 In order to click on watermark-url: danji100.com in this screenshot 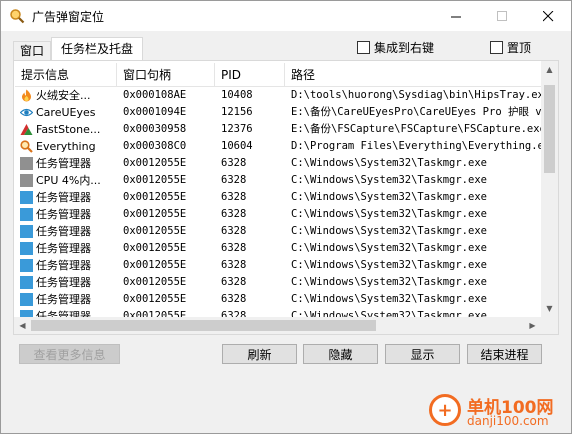, I will do `click(508, 421)`.